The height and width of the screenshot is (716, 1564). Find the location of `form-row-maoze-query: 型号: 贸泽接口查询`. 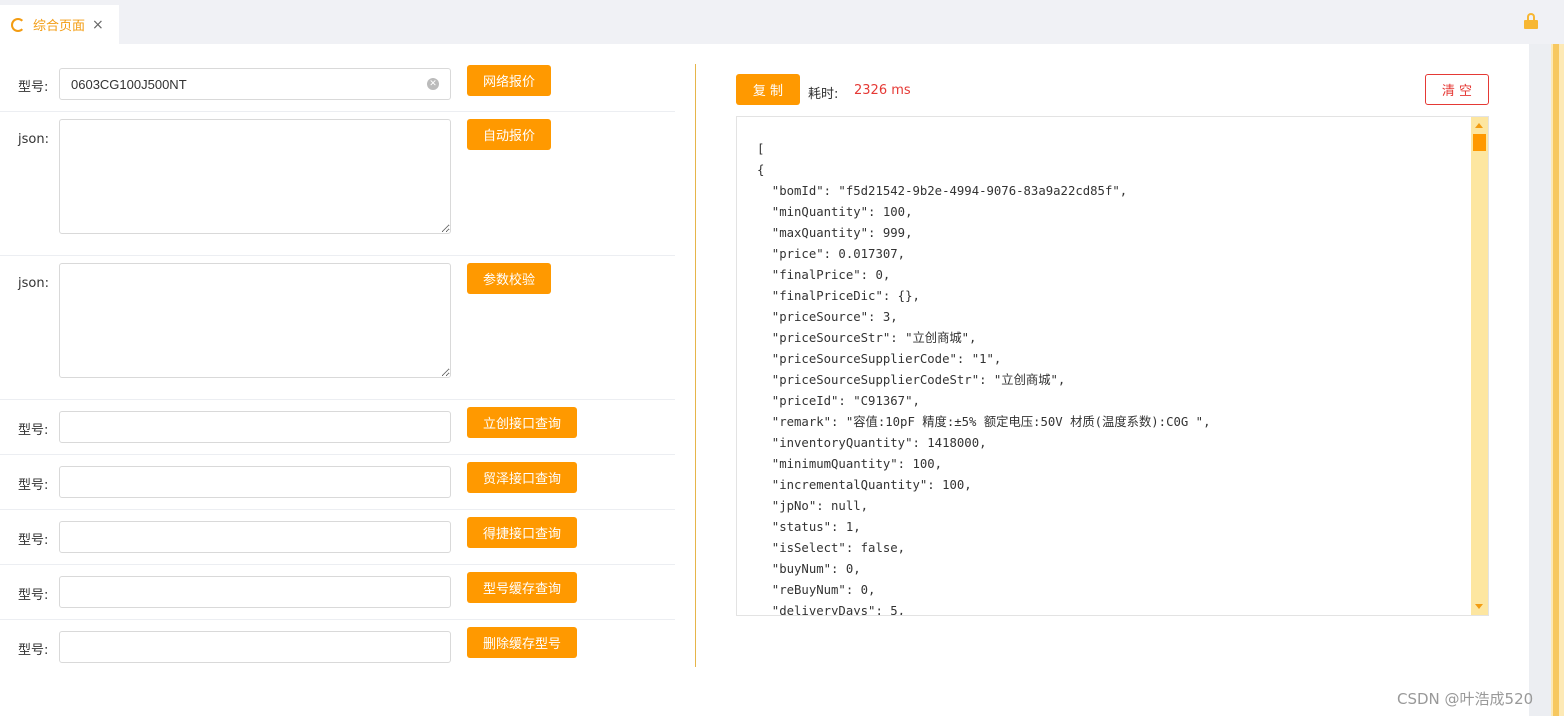

form-row-maoze-query: 型号: 贸泽接口查询 is located at coordinates (337, 482).